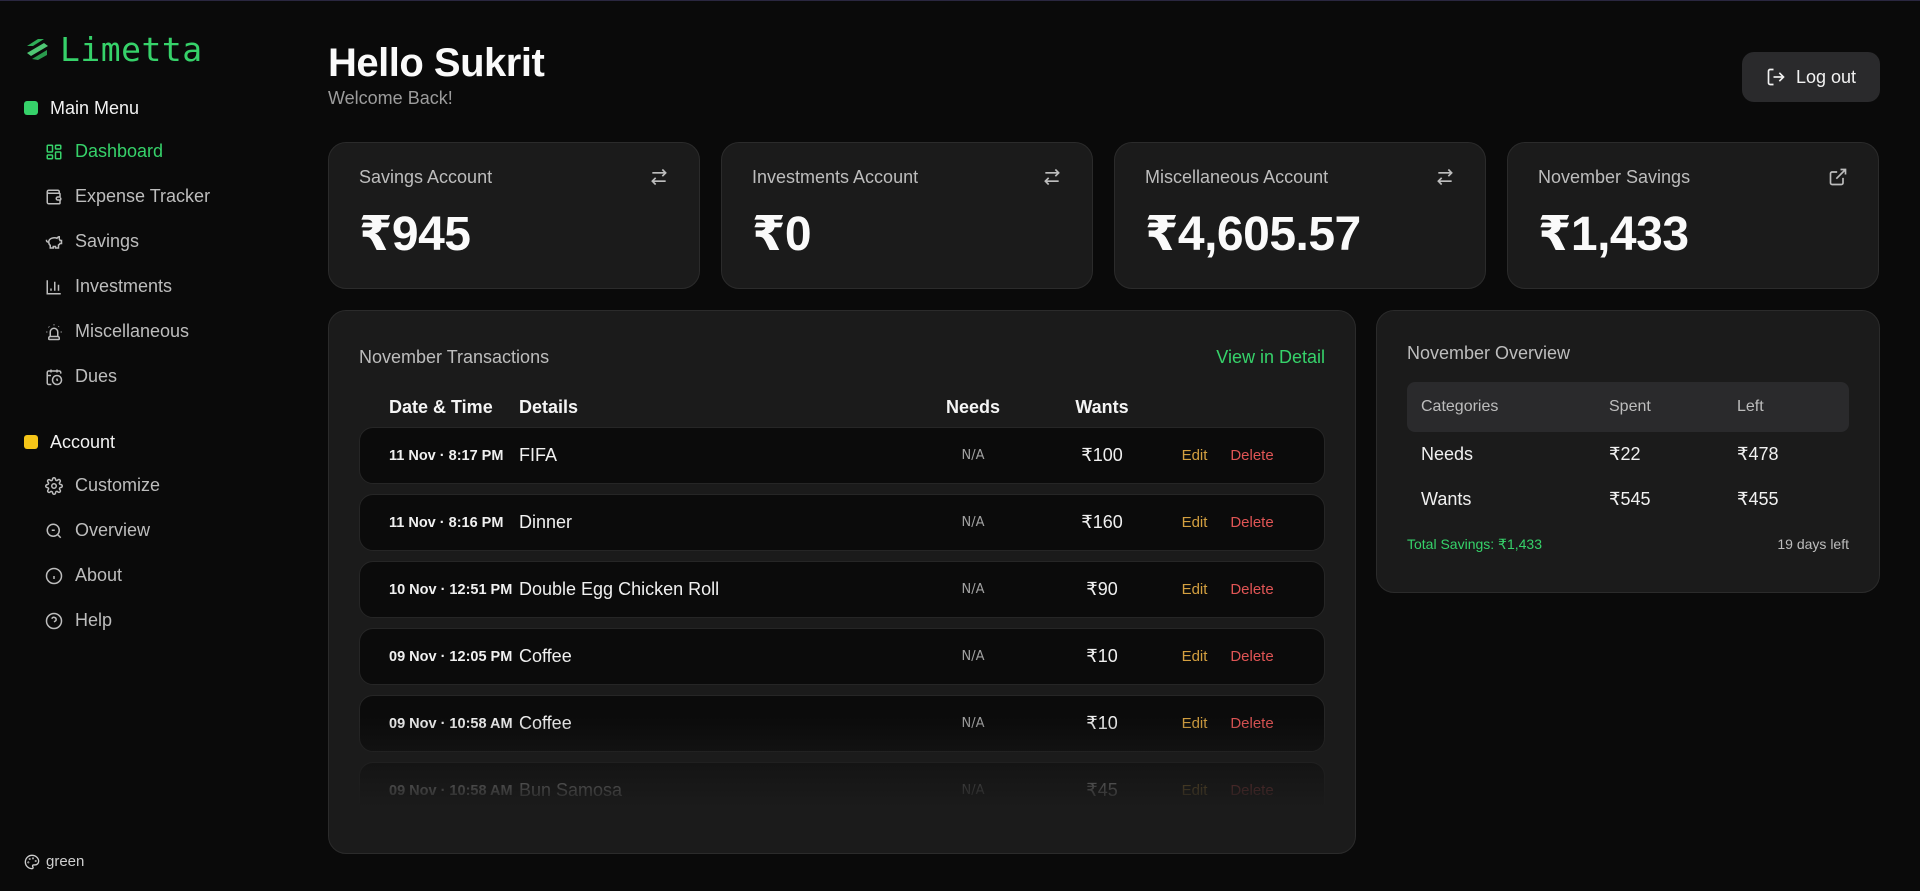 This screenshot has height=891, width=1920. I want to click on overview-title: November Overview, so click(1489, 353).